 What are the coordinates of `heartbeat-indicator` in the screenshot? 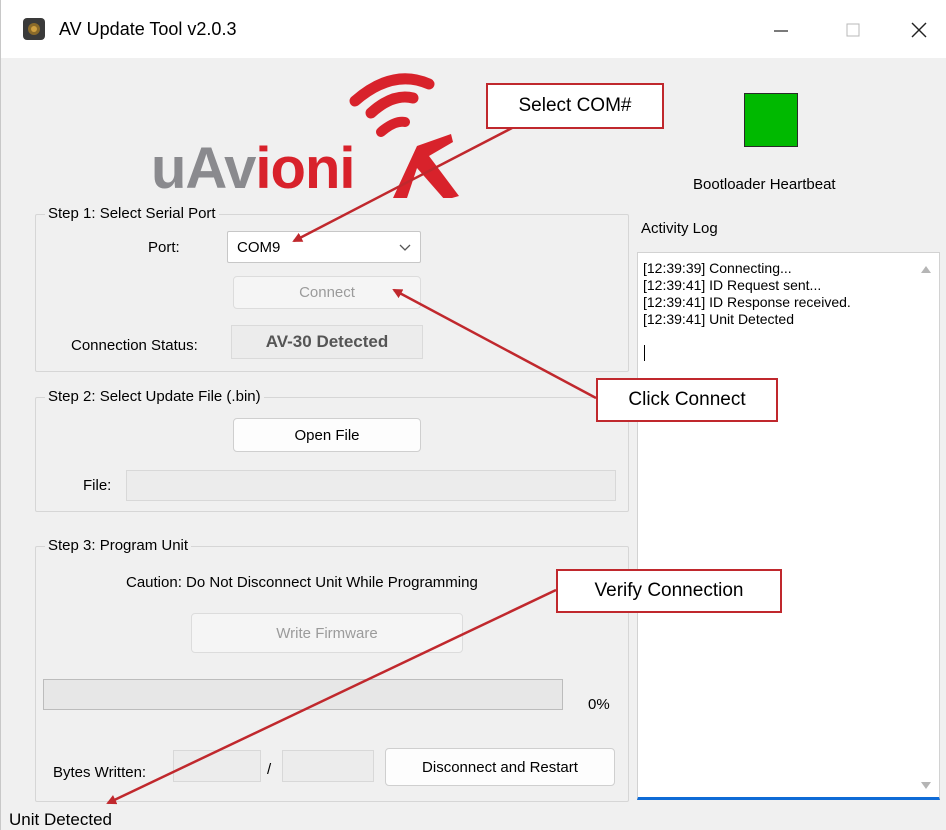 It's located at (771, 120).